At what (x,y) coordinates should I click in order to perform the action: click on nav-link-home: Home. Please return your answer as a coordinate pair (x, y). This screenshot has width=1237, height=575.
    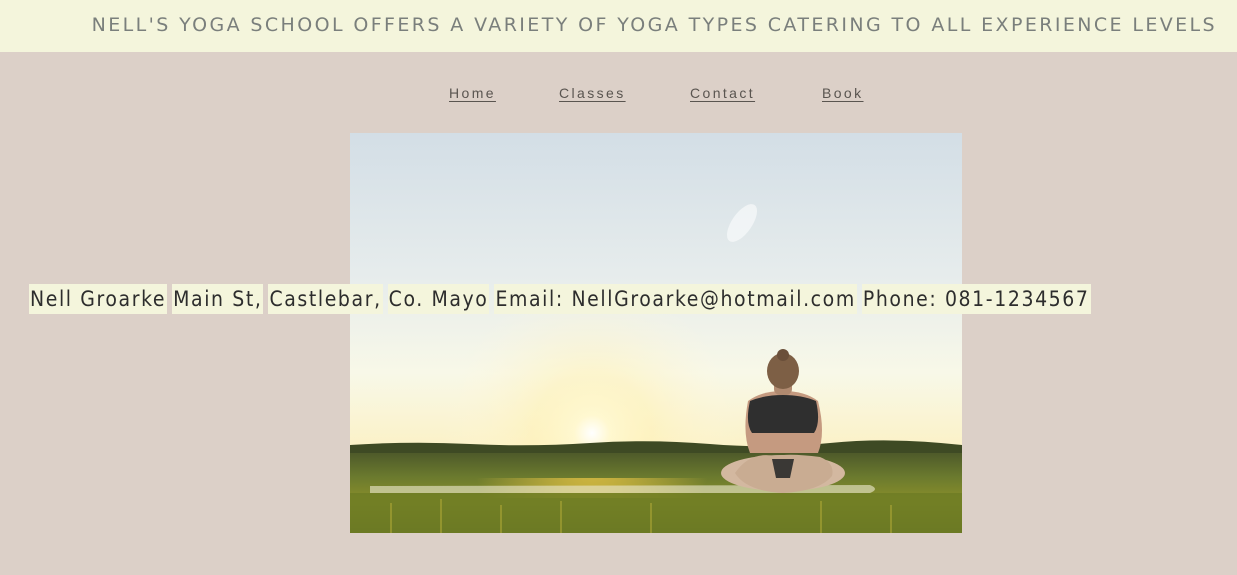
    Looking at the image, I should click on (472, 93).